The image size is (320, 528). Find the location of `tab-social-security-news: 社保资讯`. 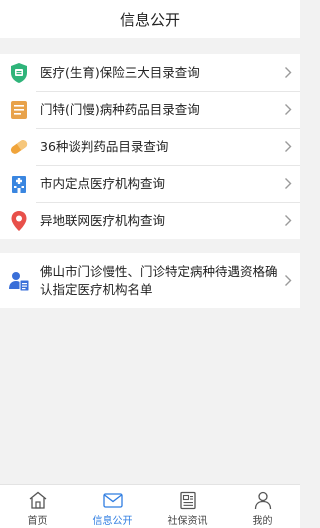

tab-social-security-news: 社保资讯 is located at coordinates (187, 506).